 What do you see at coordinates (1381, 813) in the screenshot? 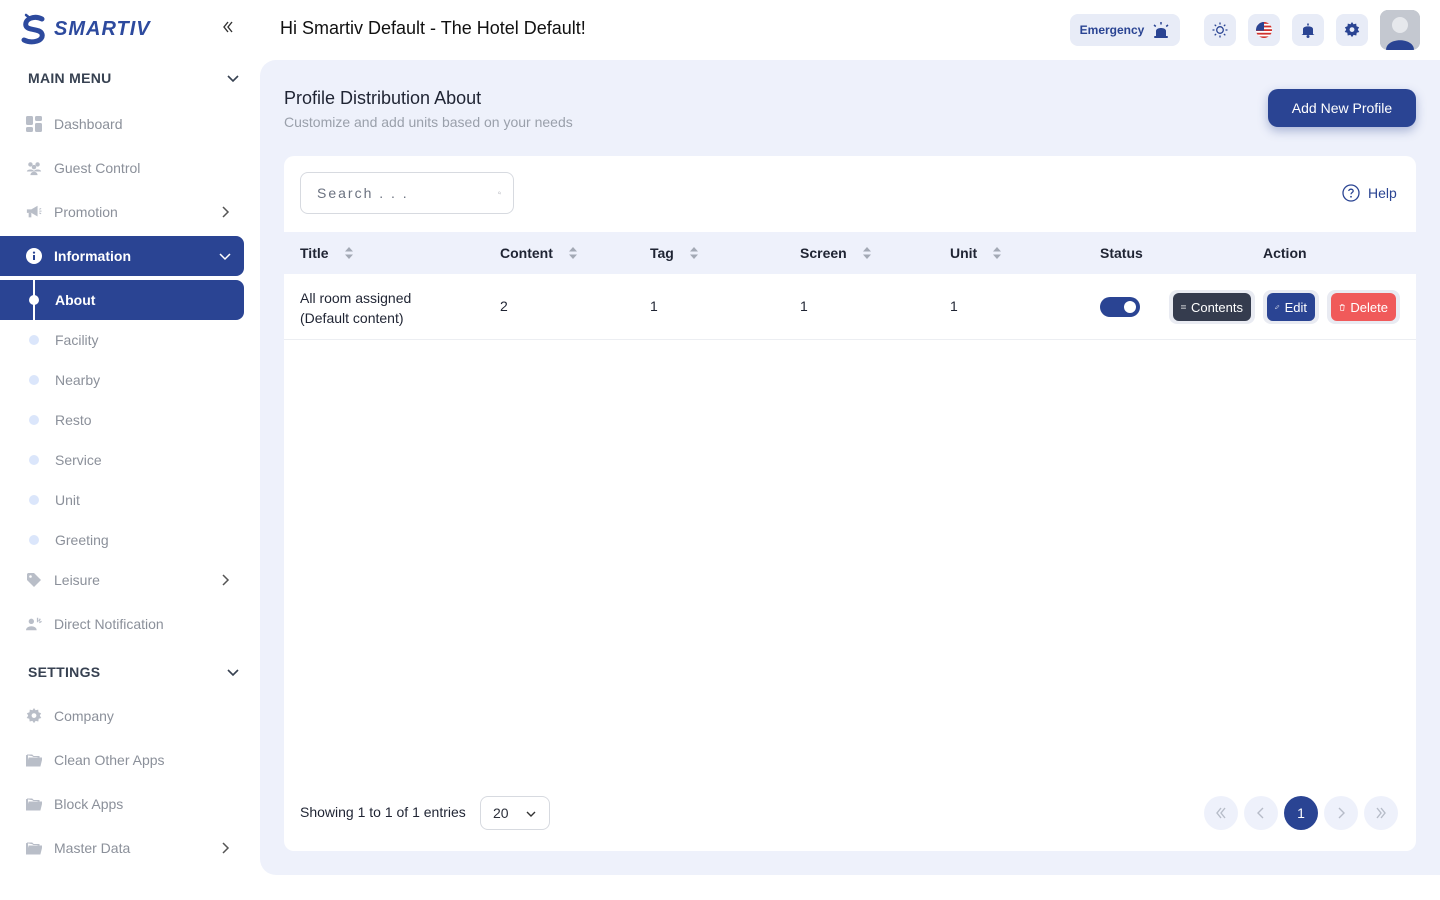
I see `last-page-button` at bounding box center [1381, 813].